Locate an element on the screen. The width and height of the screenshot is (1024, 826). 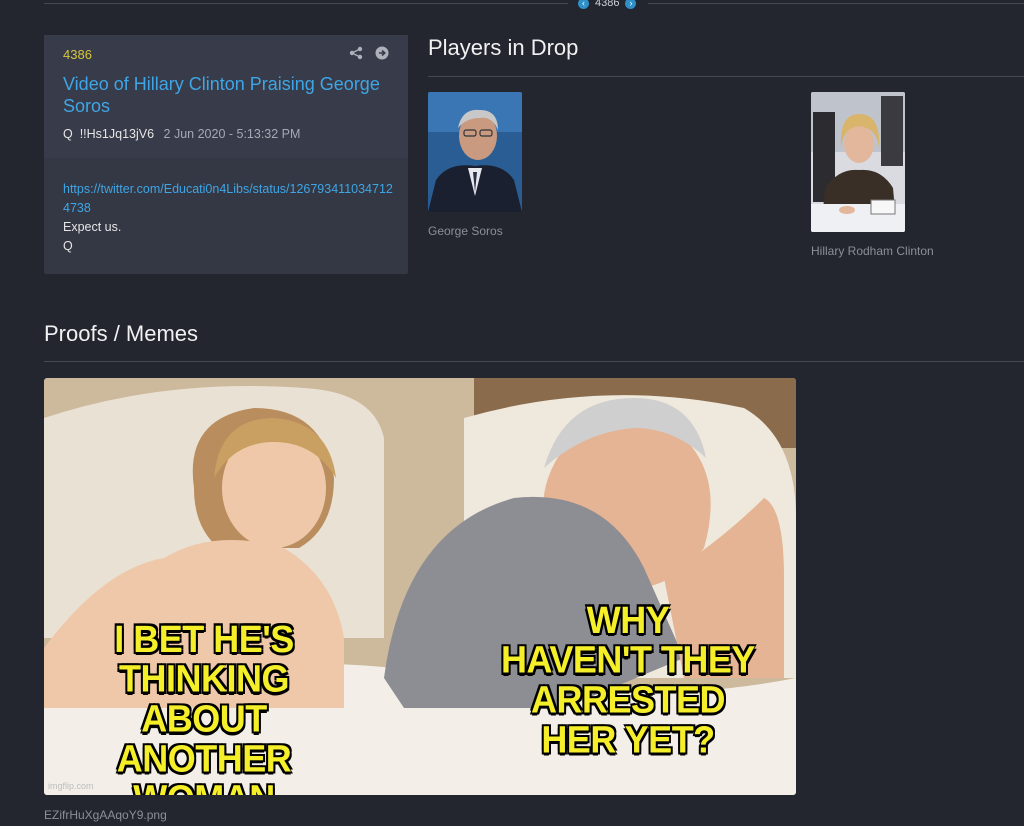
player-card-soros: George Soros is located at coordinates (475, 165).